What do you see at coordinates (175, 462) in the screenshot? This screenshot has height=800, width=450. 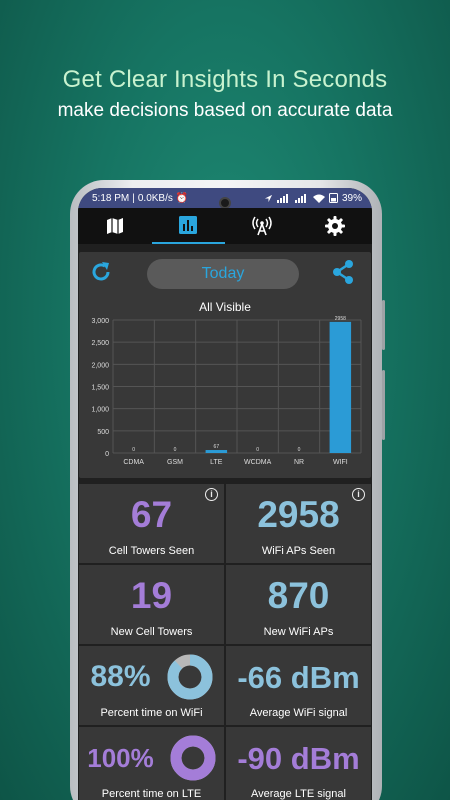 I see `x-tick-label: GSM` at bounding box center [175, 462].